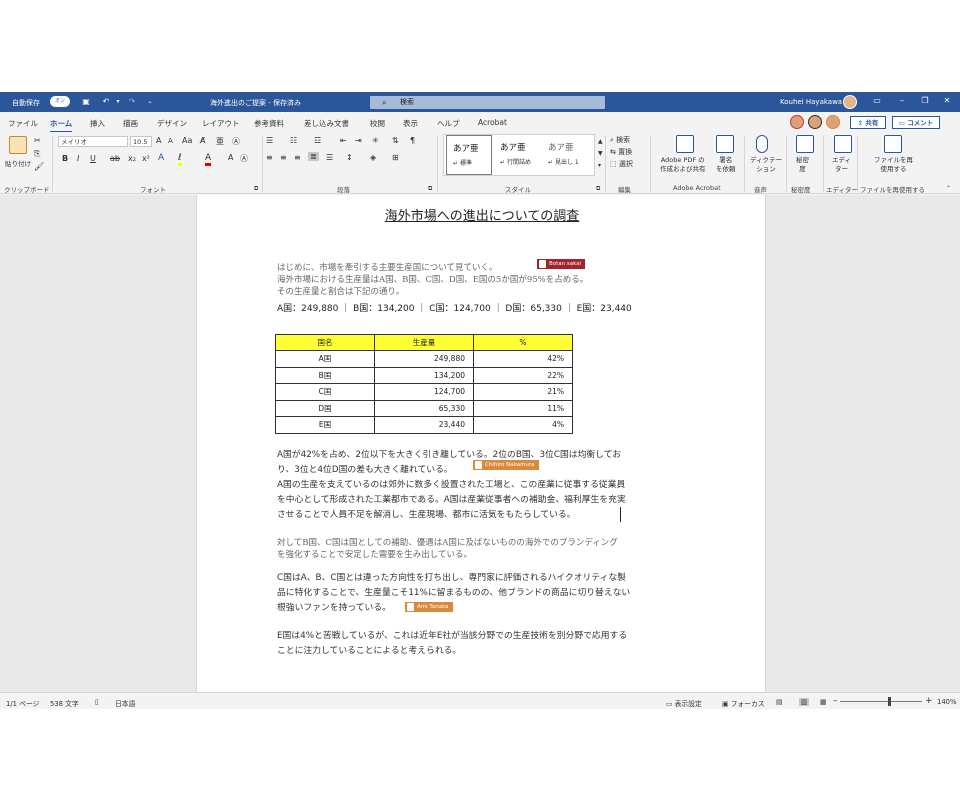 This screenshot has width=960, height=800. Describe the element at coordinates (600, 141) in the screenshot. I see `styles-scroll-up-icon: ▲` at that location.